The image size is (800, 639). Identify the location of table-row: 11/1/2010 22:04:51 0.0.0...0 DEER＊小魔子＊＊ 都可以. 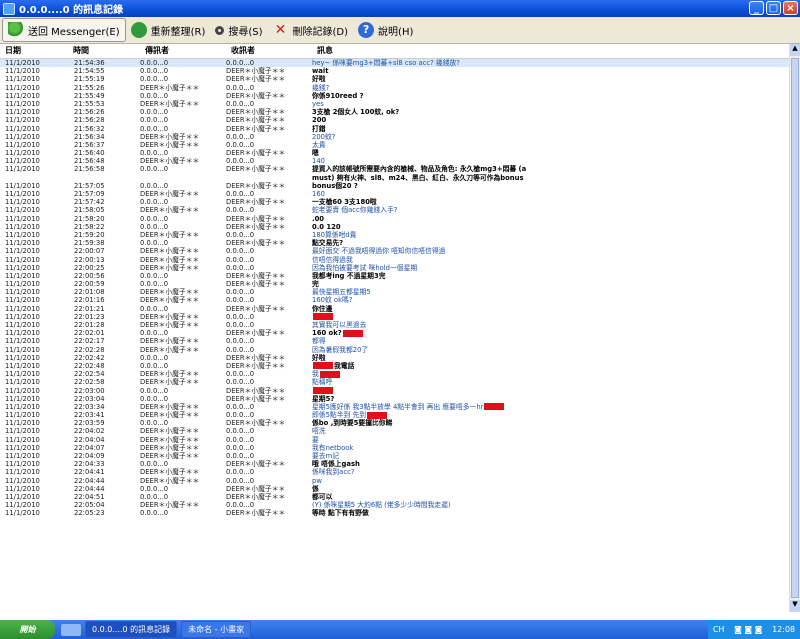
(395, 497).